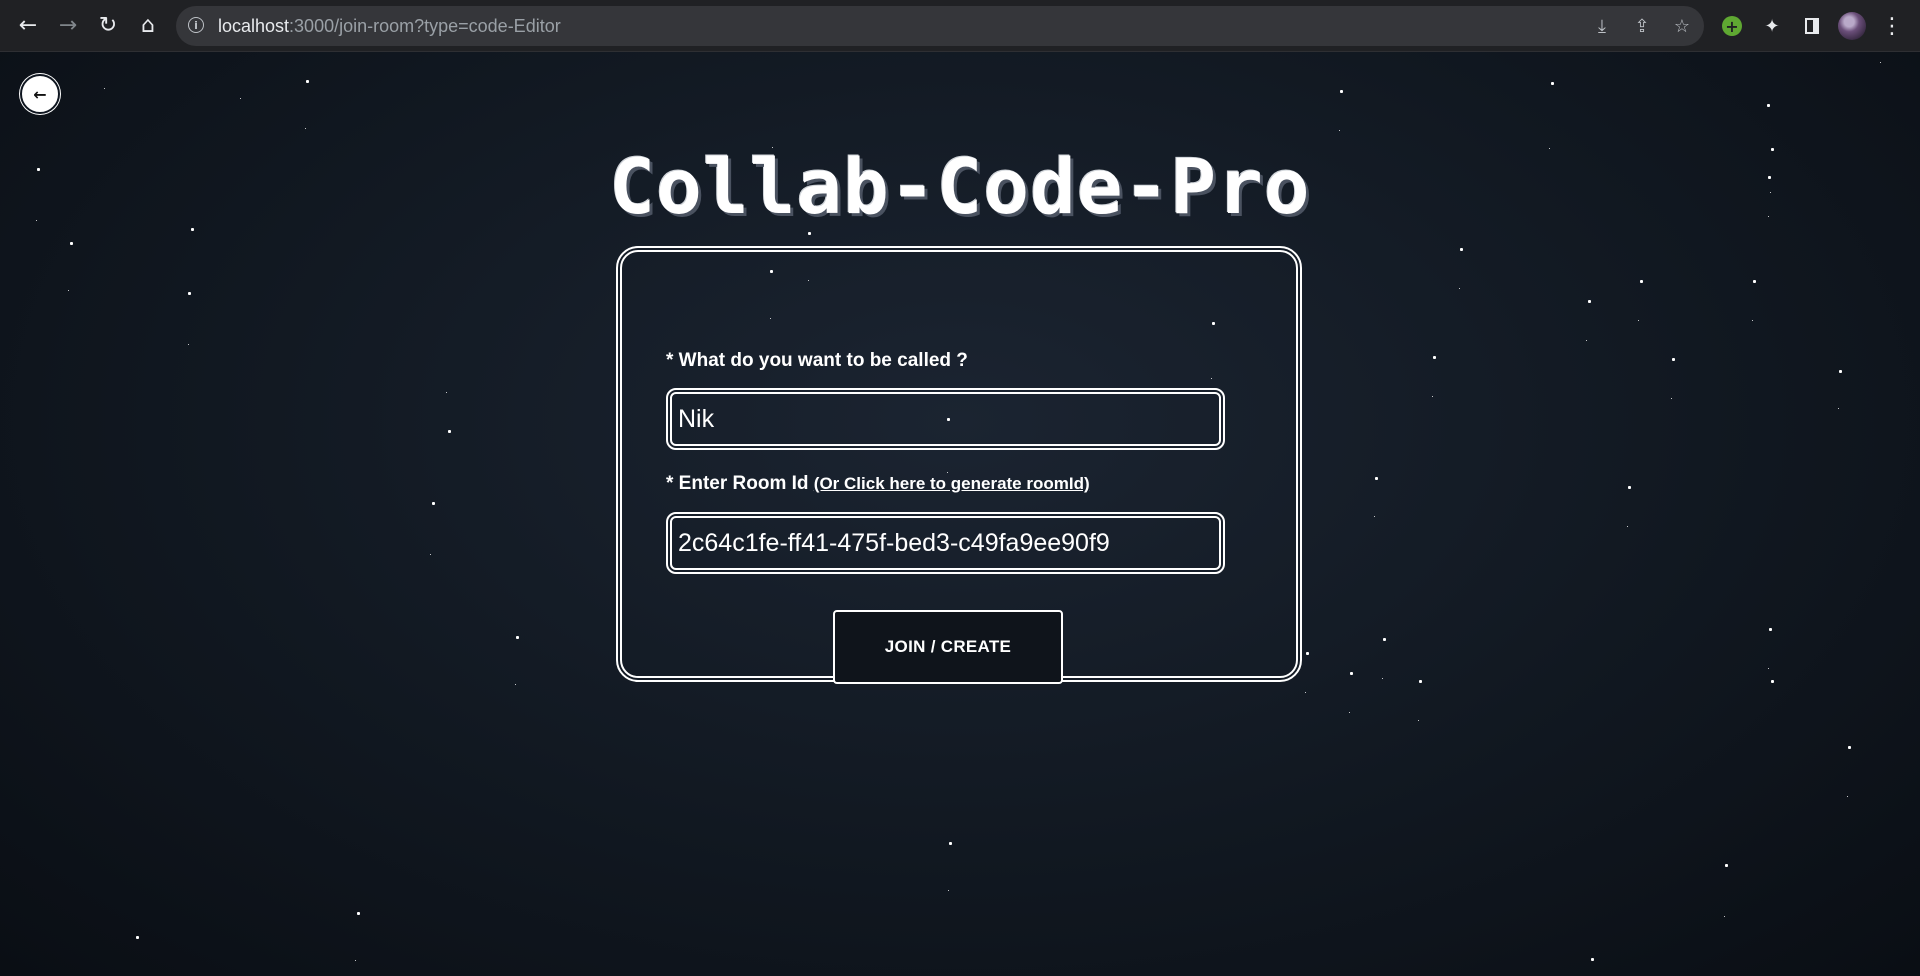 This screenshot has width=1920, height=976. Describe the element at coordinates (68, 26) in the screenshot. I see `forward-icon: →` at that location.